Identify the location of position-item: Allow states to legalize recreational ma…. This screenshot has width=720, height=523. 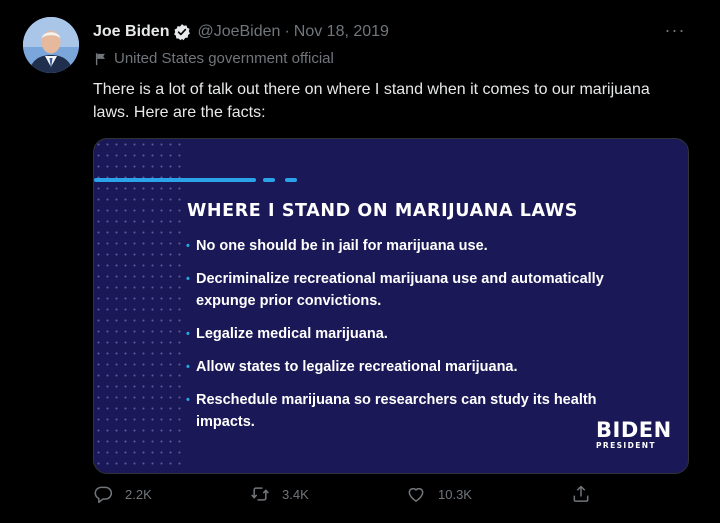
(396, 367).